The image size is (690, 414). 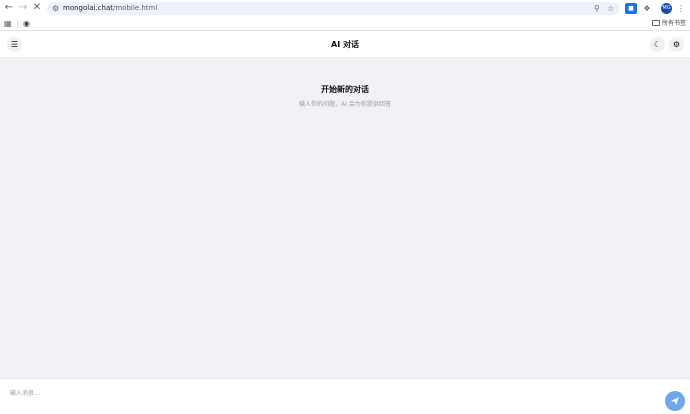 I want to click on all-bookmarks-button: 所有书签, so click(x=668, y=23).